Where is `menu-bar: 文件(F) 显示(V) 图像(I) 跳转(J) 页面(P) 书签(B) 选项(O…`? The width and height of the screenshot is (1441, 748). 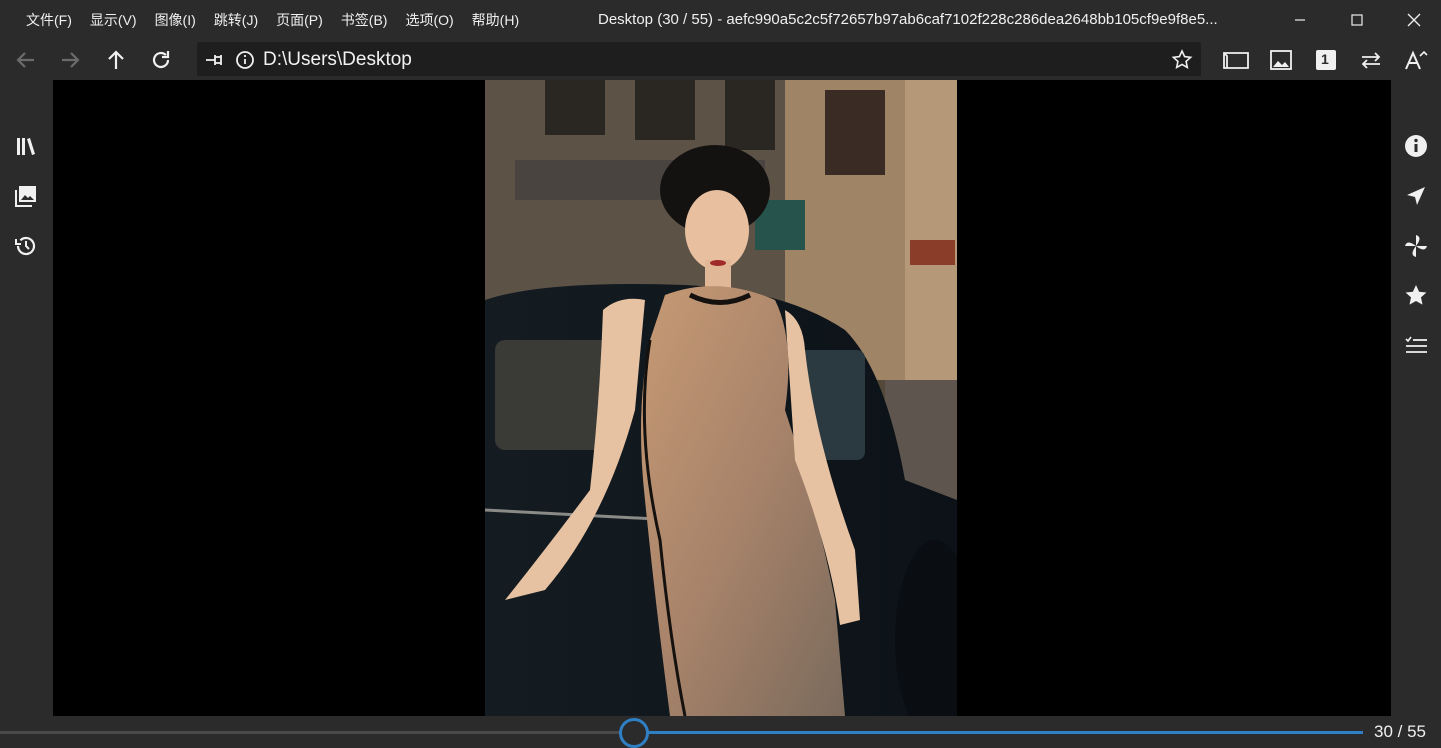 menu-bar: 文件(F) 显示(V) 图像(I) 跳转(J) 页面(P) 书签(B) 选项(O… is located at coordinates (281, 20).